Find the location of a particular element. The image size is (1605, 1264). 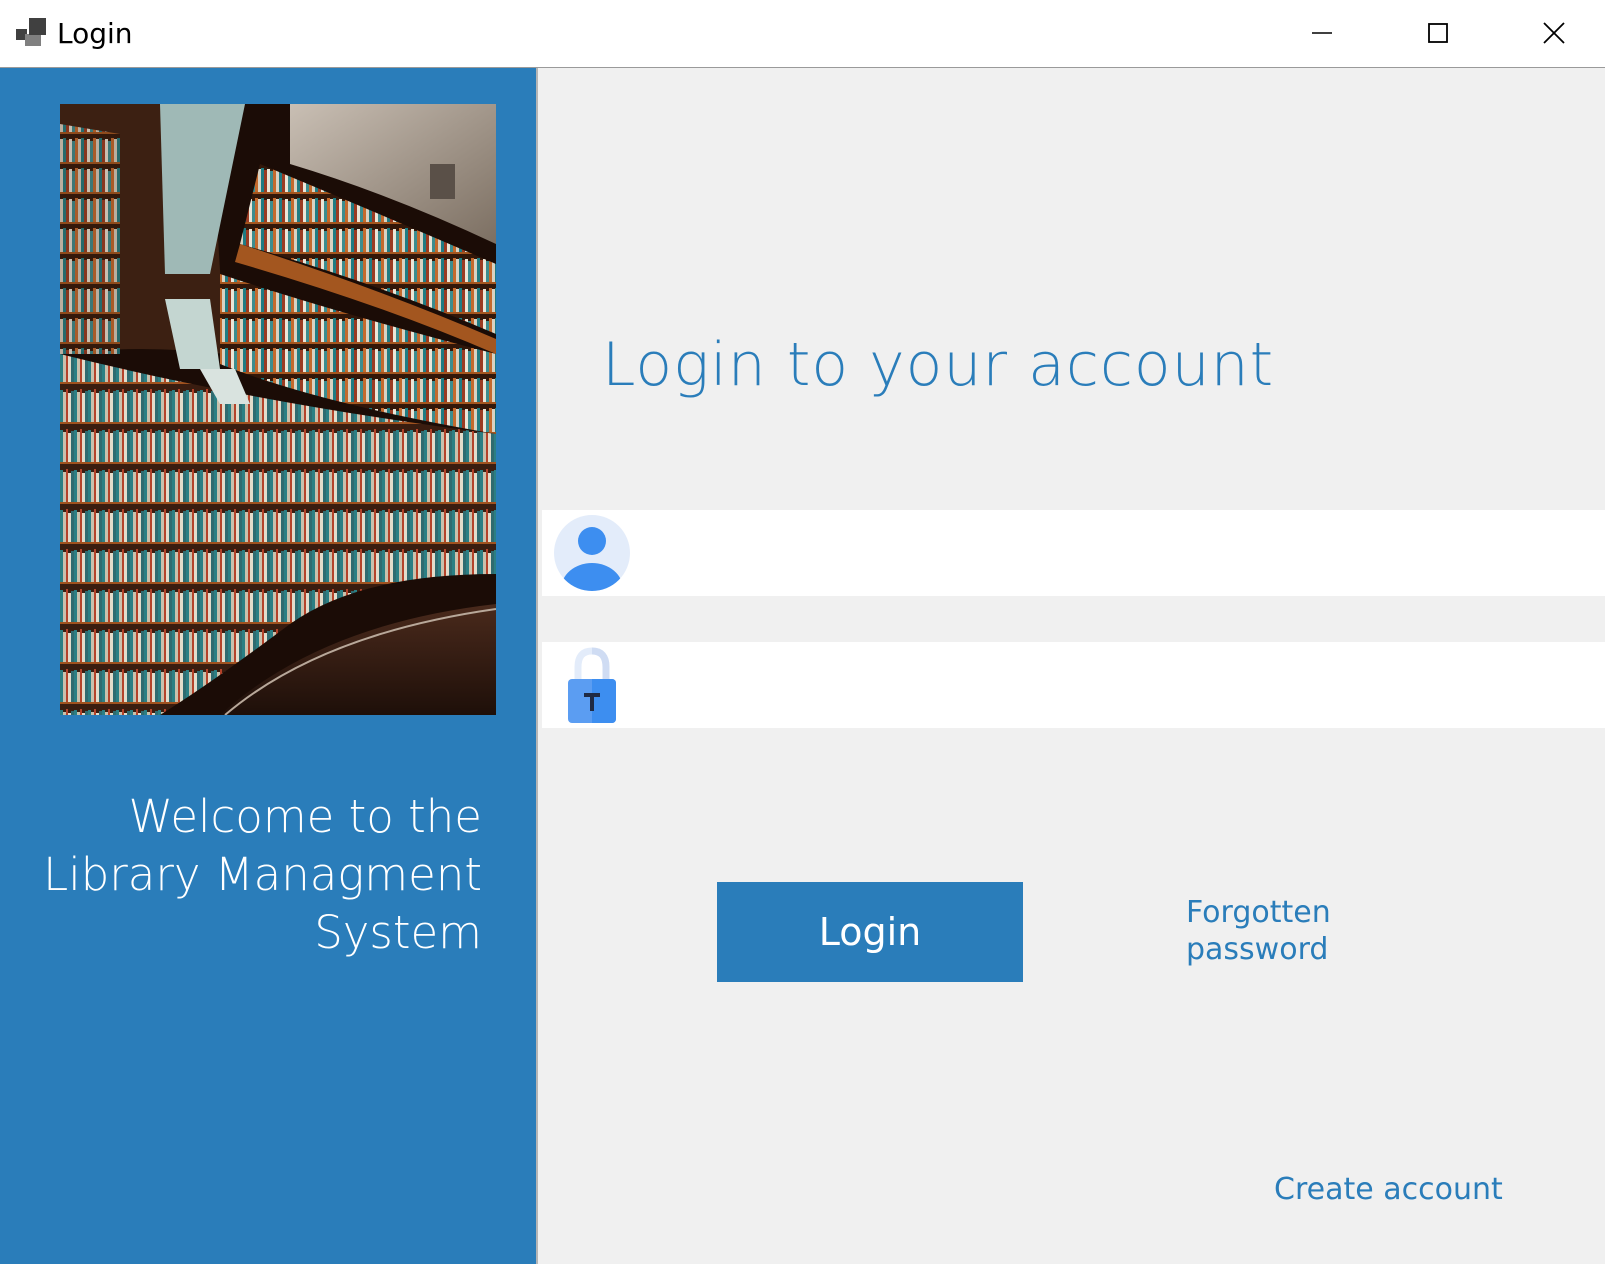

password-input is located at coordinates (1114, 686).